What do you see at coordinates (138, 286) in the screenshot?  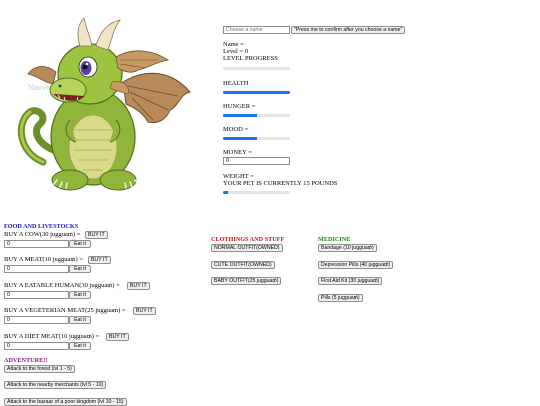 I see `buy-eatable-human-button: BUY IT` at bounding box center [138, 286].